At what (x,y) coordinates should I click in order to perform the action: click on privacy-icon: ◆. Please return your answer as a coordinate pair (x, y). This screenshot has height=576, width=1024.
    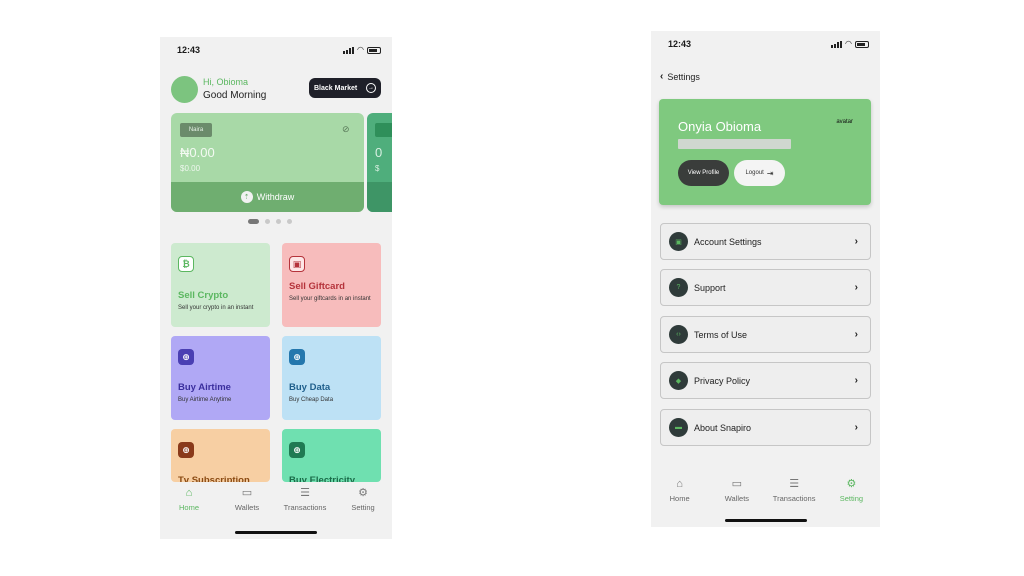
    Looking at the image, I should click on (678, 380).